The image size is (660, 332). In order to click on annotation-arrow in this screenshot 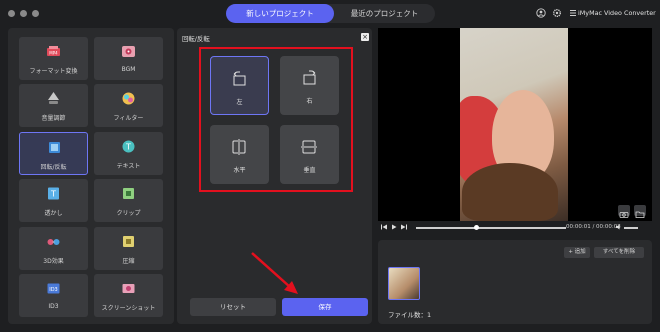, I will do `click(274, 273)`.